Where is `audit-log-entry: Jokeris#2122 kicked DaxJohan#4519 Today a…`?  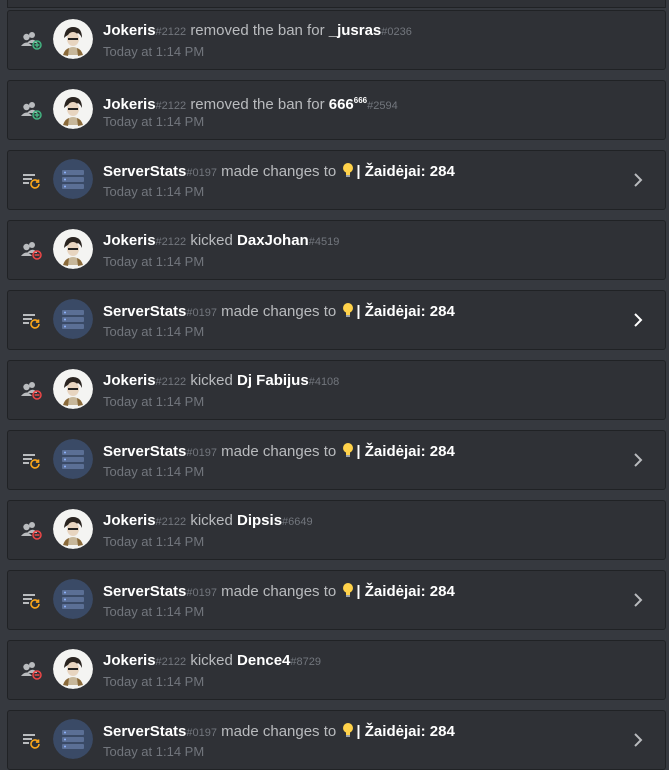
audit-log-entry: Jokeris#2122 kicked DaxJohan#4519 Today a… is located at coordinates (336, 250).